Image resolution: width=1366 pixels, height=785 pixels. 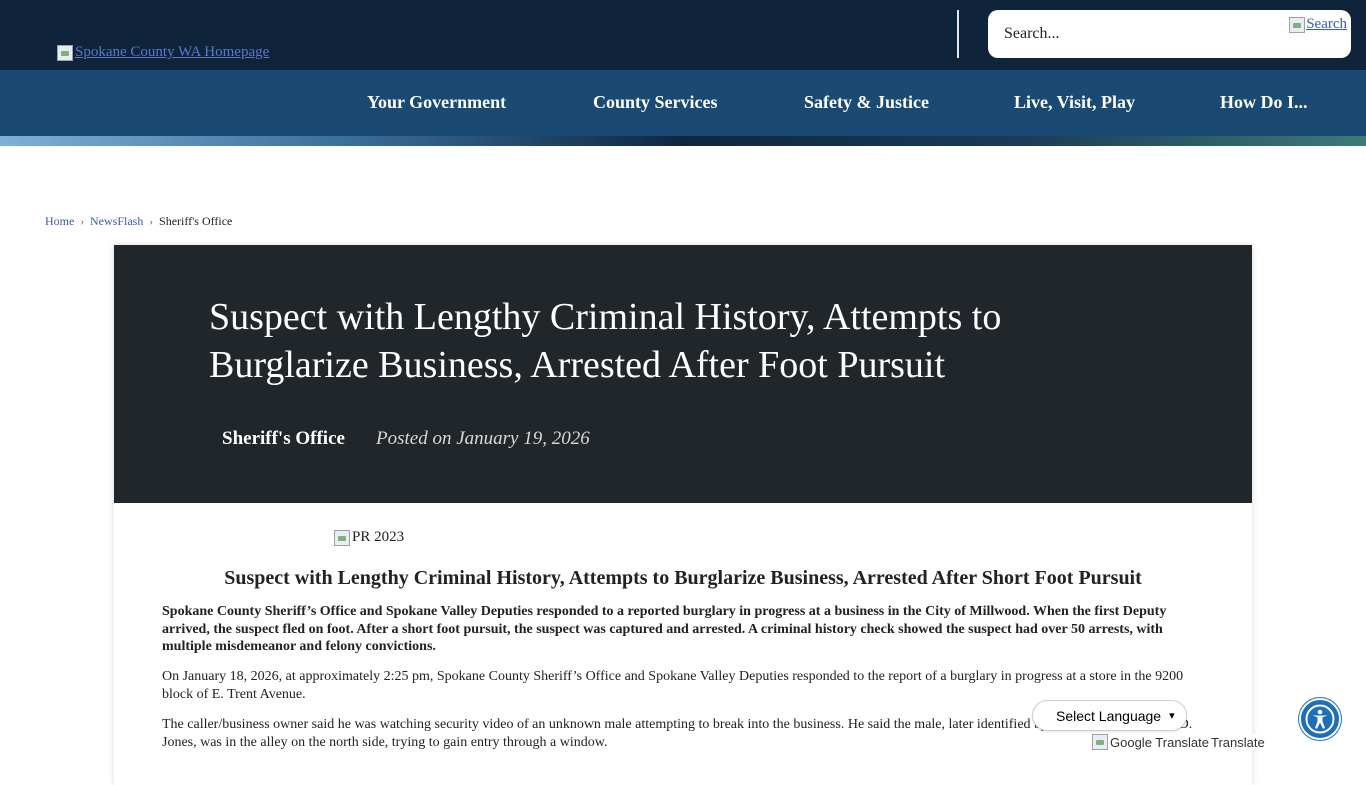 I want to click on image-icon, so click(x=342, y=537).